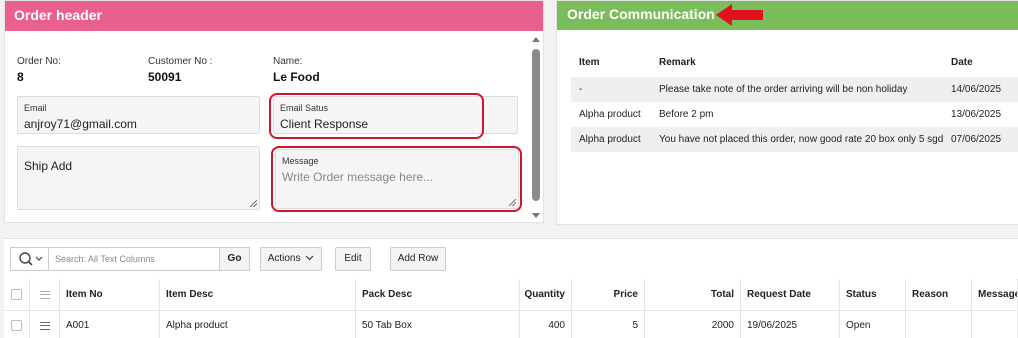 This screenshot has width=1018, height=338. I want to click on order-no-label: Order No:, so click(39, 61).